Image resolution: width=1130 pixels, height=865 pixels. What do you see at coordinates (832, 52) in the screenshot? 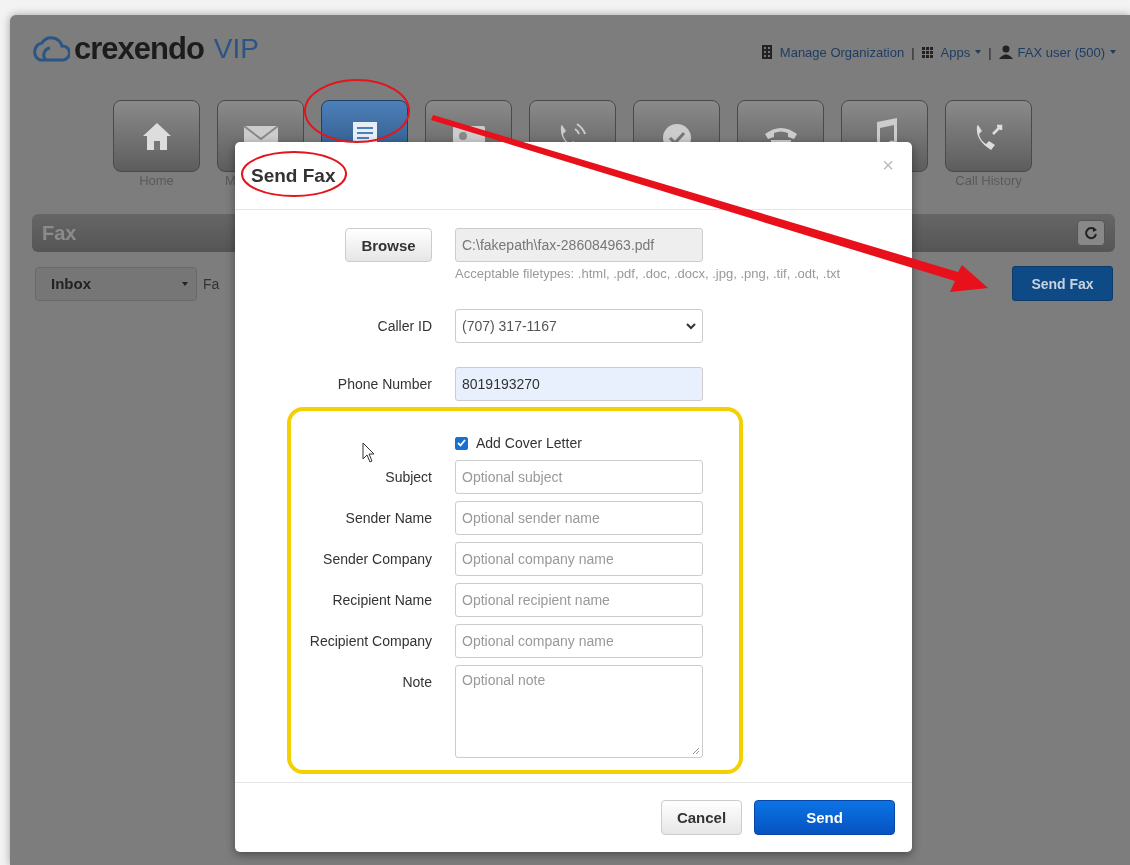
I see `header-link: Manage Organization` at bounding box center [832, 52].